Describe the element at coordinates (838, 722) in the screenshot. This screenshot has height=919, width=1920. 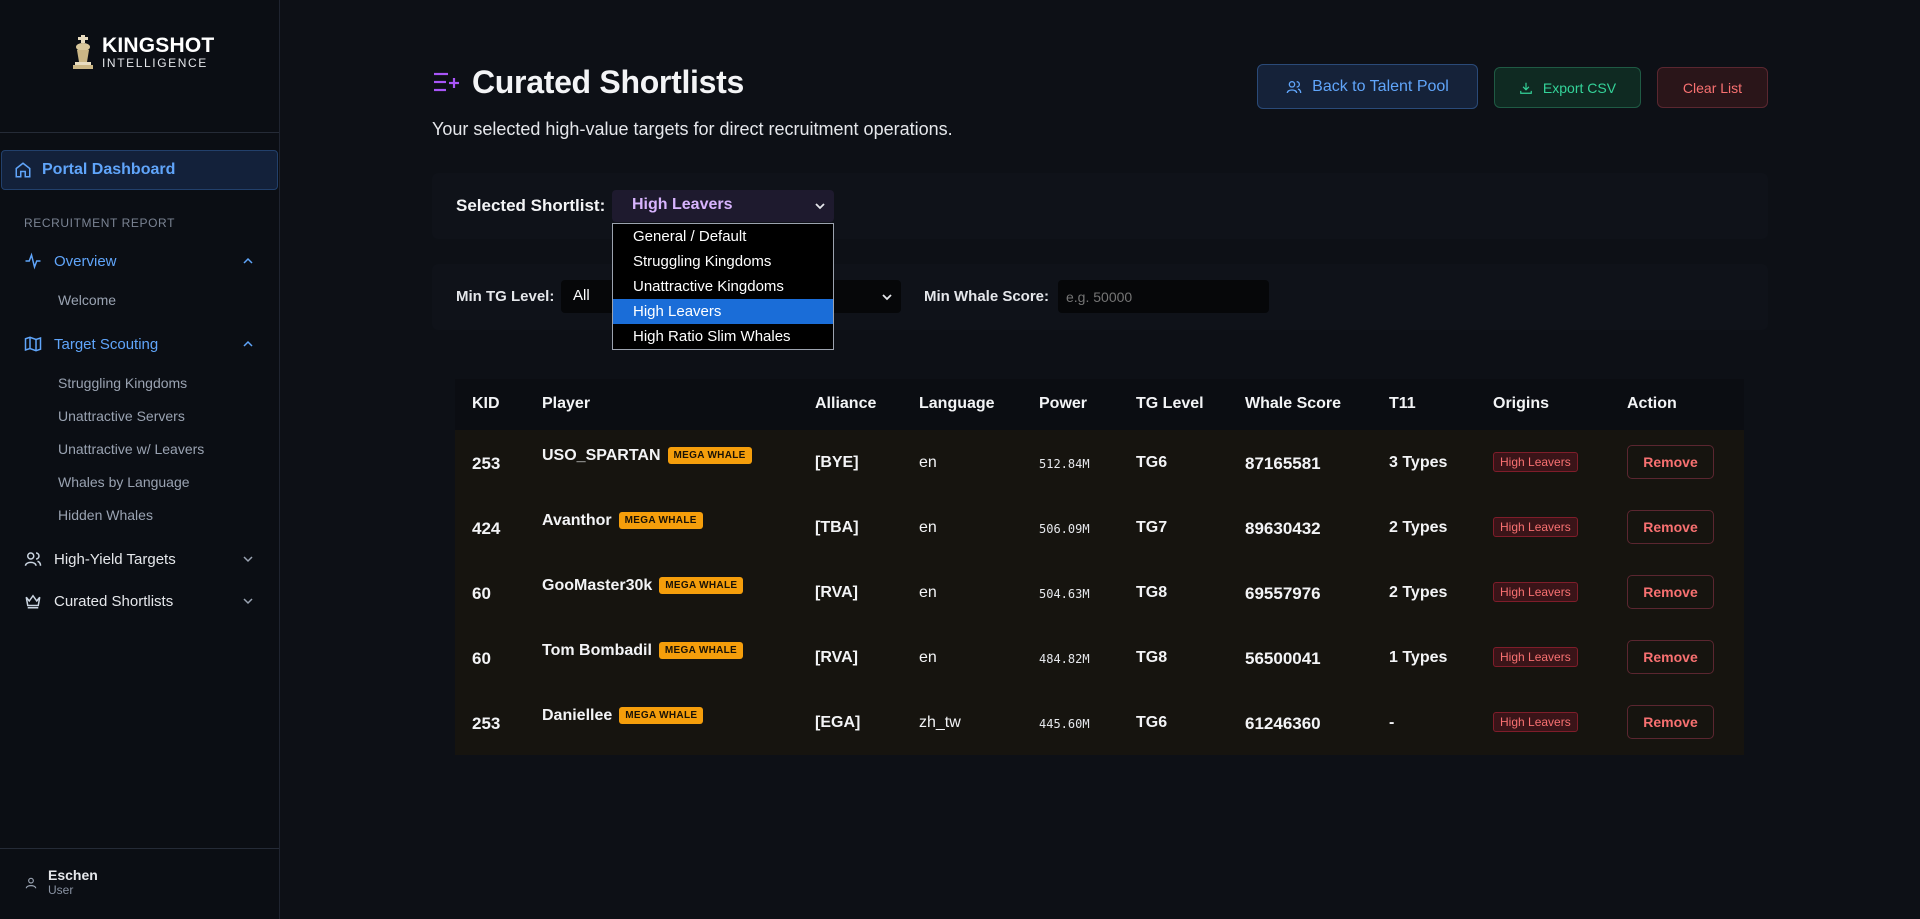
I see `cell-alliance: [EGA]` at that location.